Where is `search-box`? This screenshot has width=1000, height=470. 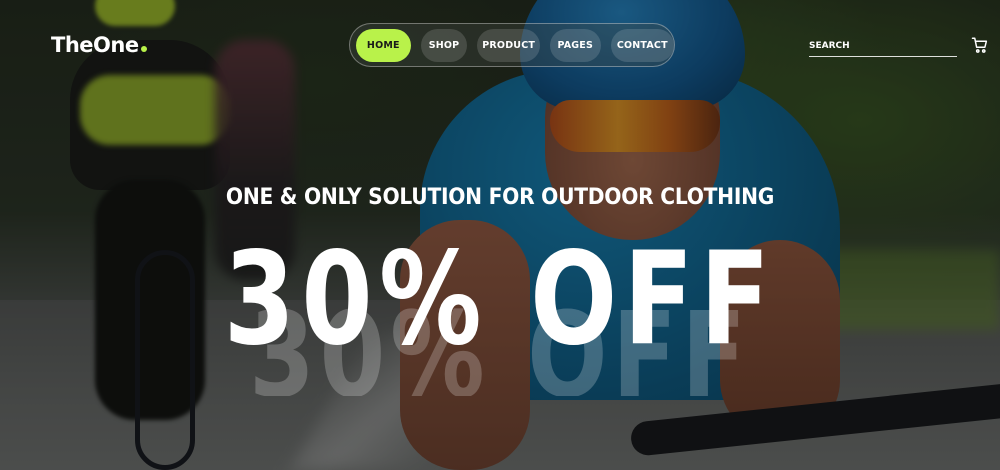 search-box is located at coordinates (883, 46).